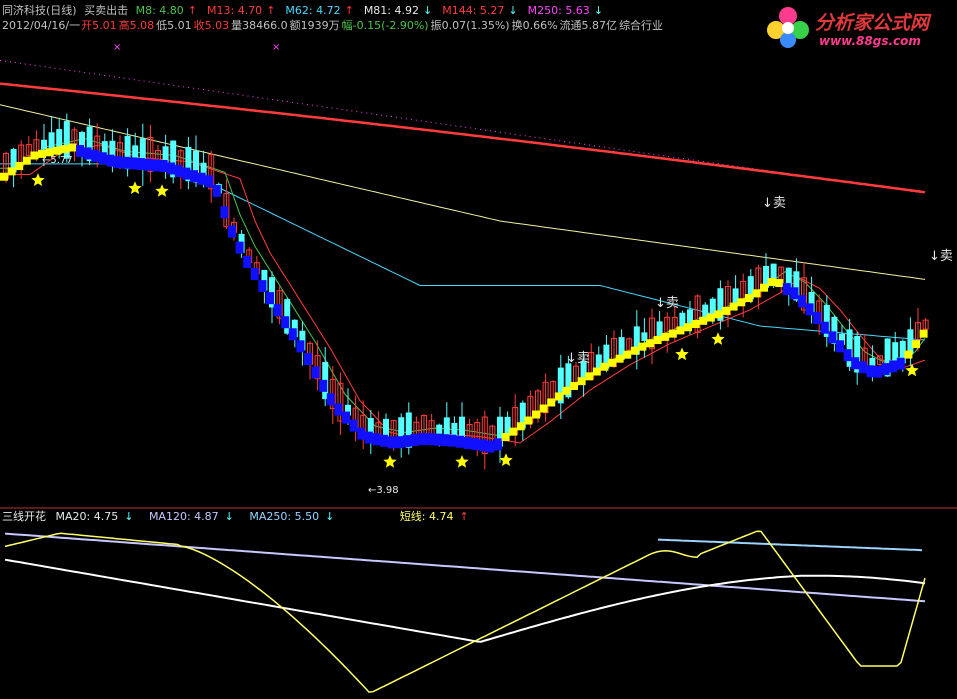 This screenshot has width=957, height=699. What do you see at coordinates (129, 516) in the screenshot?
I see `ma20-arrow: ↓` at bounding box center [129, 516].